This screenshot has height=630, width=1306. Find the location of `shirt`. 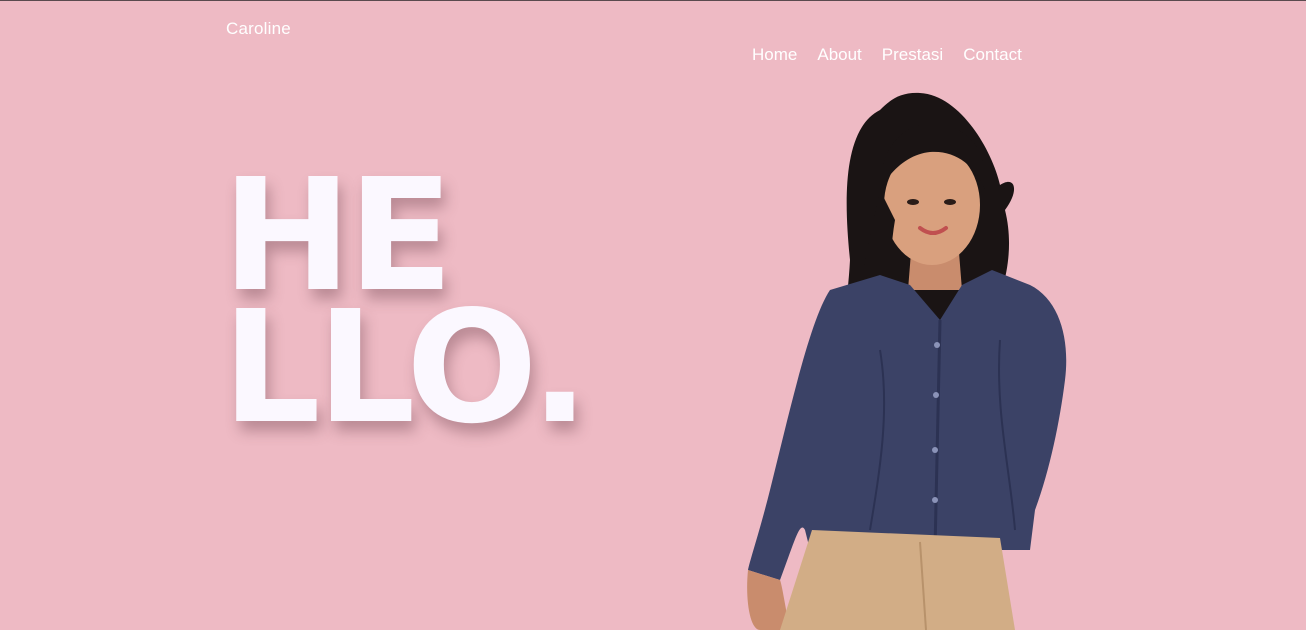

shirt is located at coordinates (907, 425).